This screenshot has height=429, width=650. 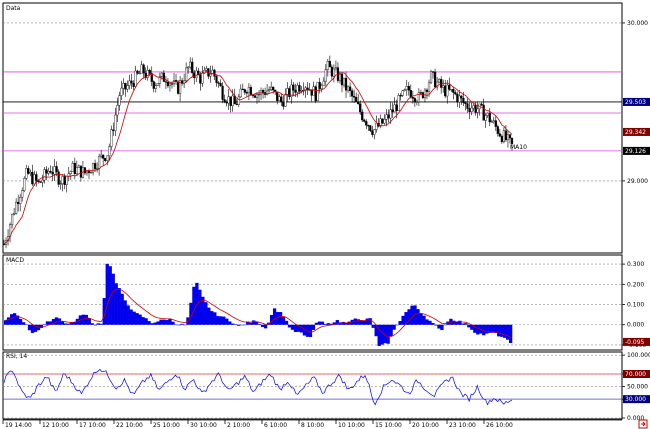 I want to click on scroll-marker, so click(x=643, y=424).